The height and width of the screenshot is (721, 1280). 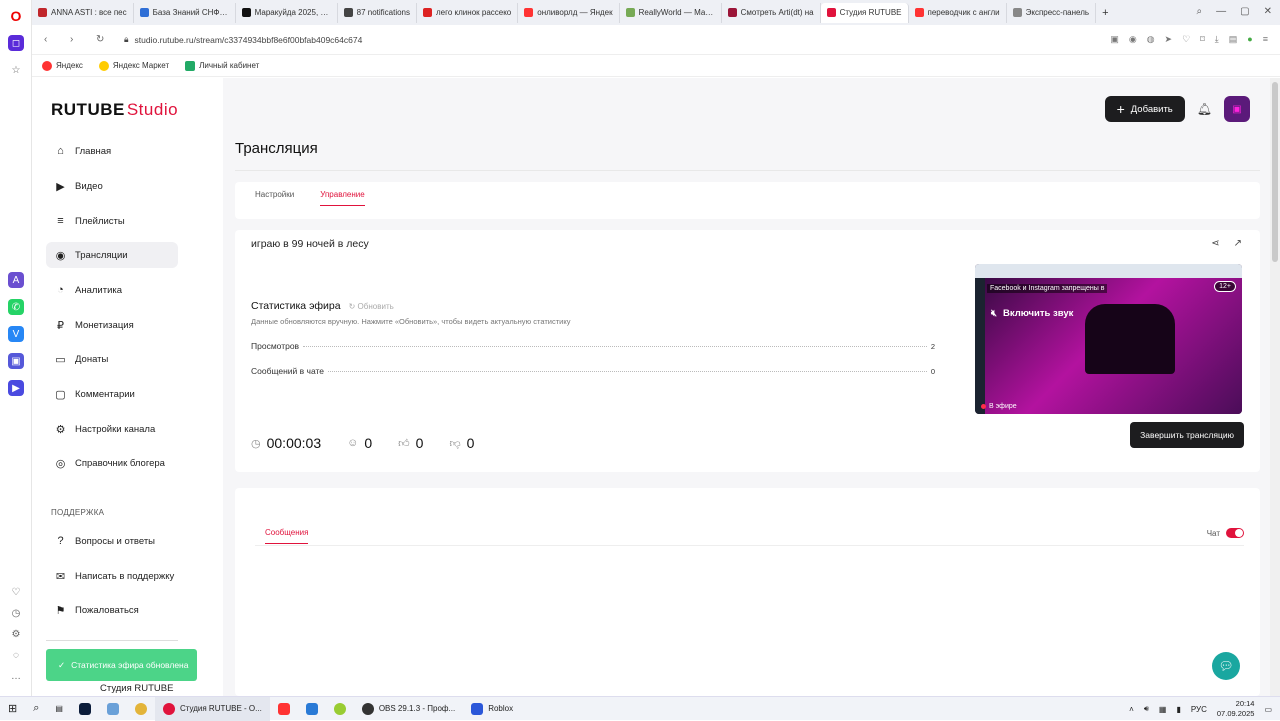 I want to click on external-link-icon: ↗, so click(x=1238, y=243).